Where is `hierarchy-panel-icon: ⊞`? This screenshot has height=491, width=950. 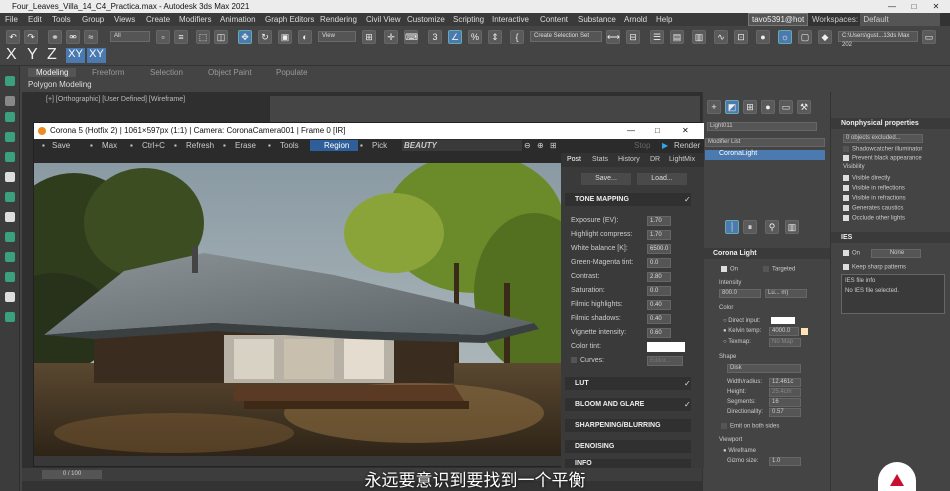
hierarchy-panel-icon: ⊞ is located at coordinates (750, 107).